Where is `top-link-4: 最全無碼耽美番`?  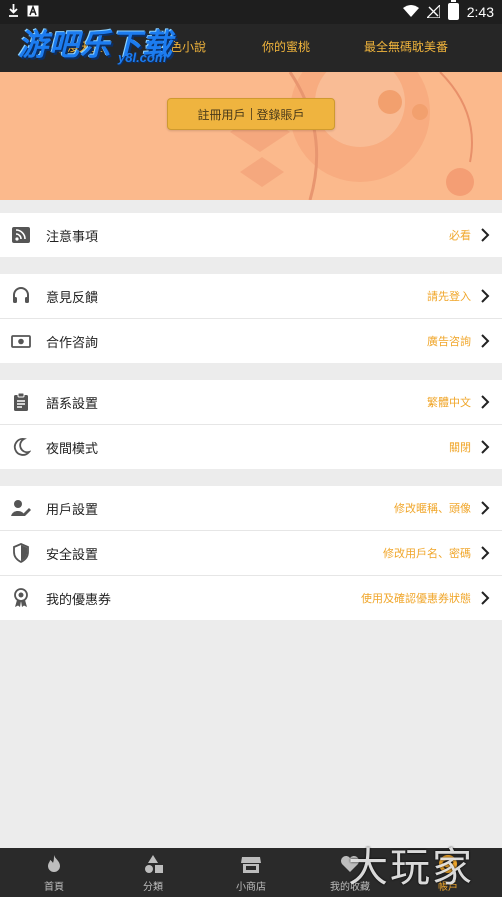 top-link-4: 最全無碼耽美番 is located at coordinates (406, 46).